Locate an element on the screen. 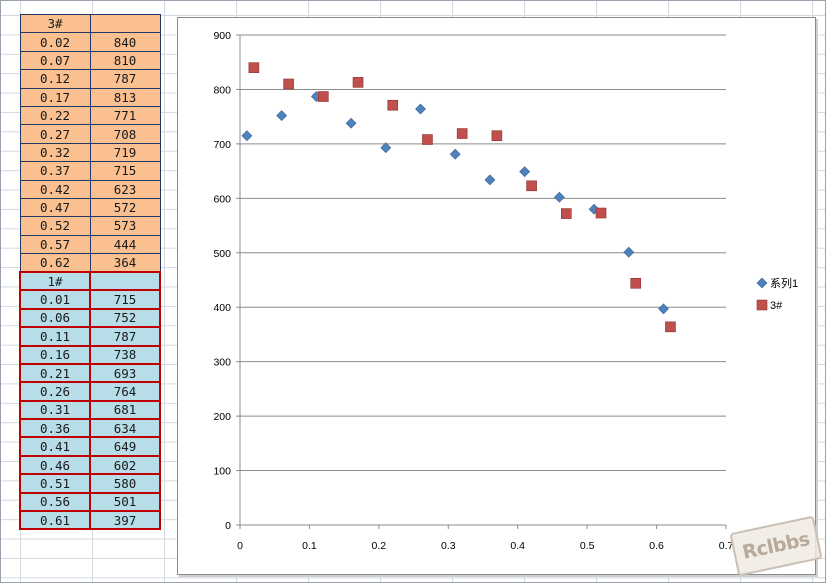 Image resolution: width=826 pixels, height=583 pixels. y-tick-label: 700 is located at coordinates (222, 145).